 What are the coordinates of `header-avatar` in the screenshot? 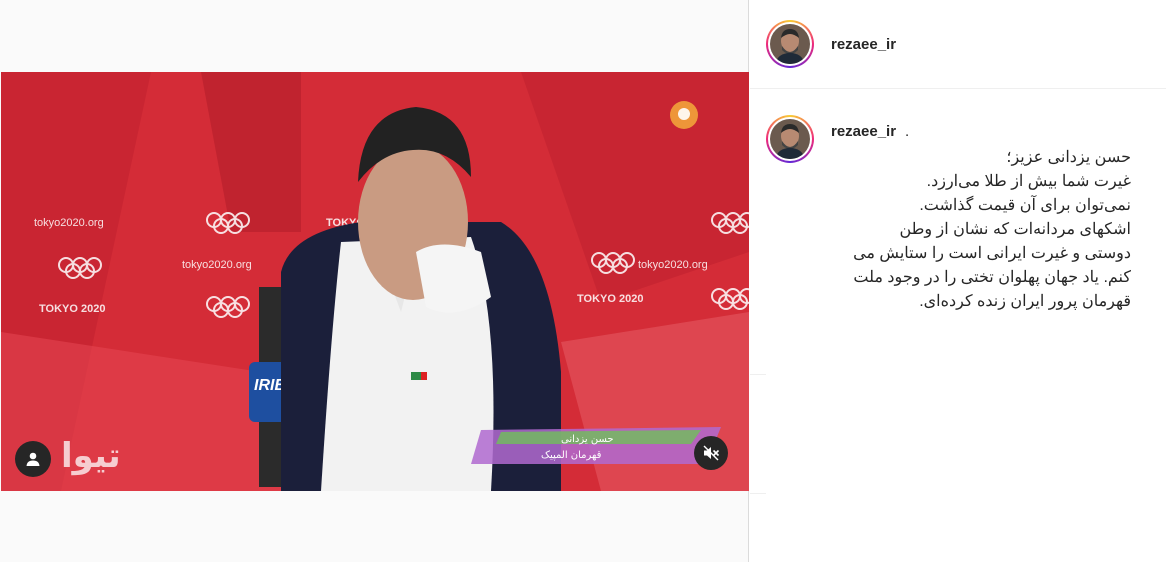 It's located at (790, 44).